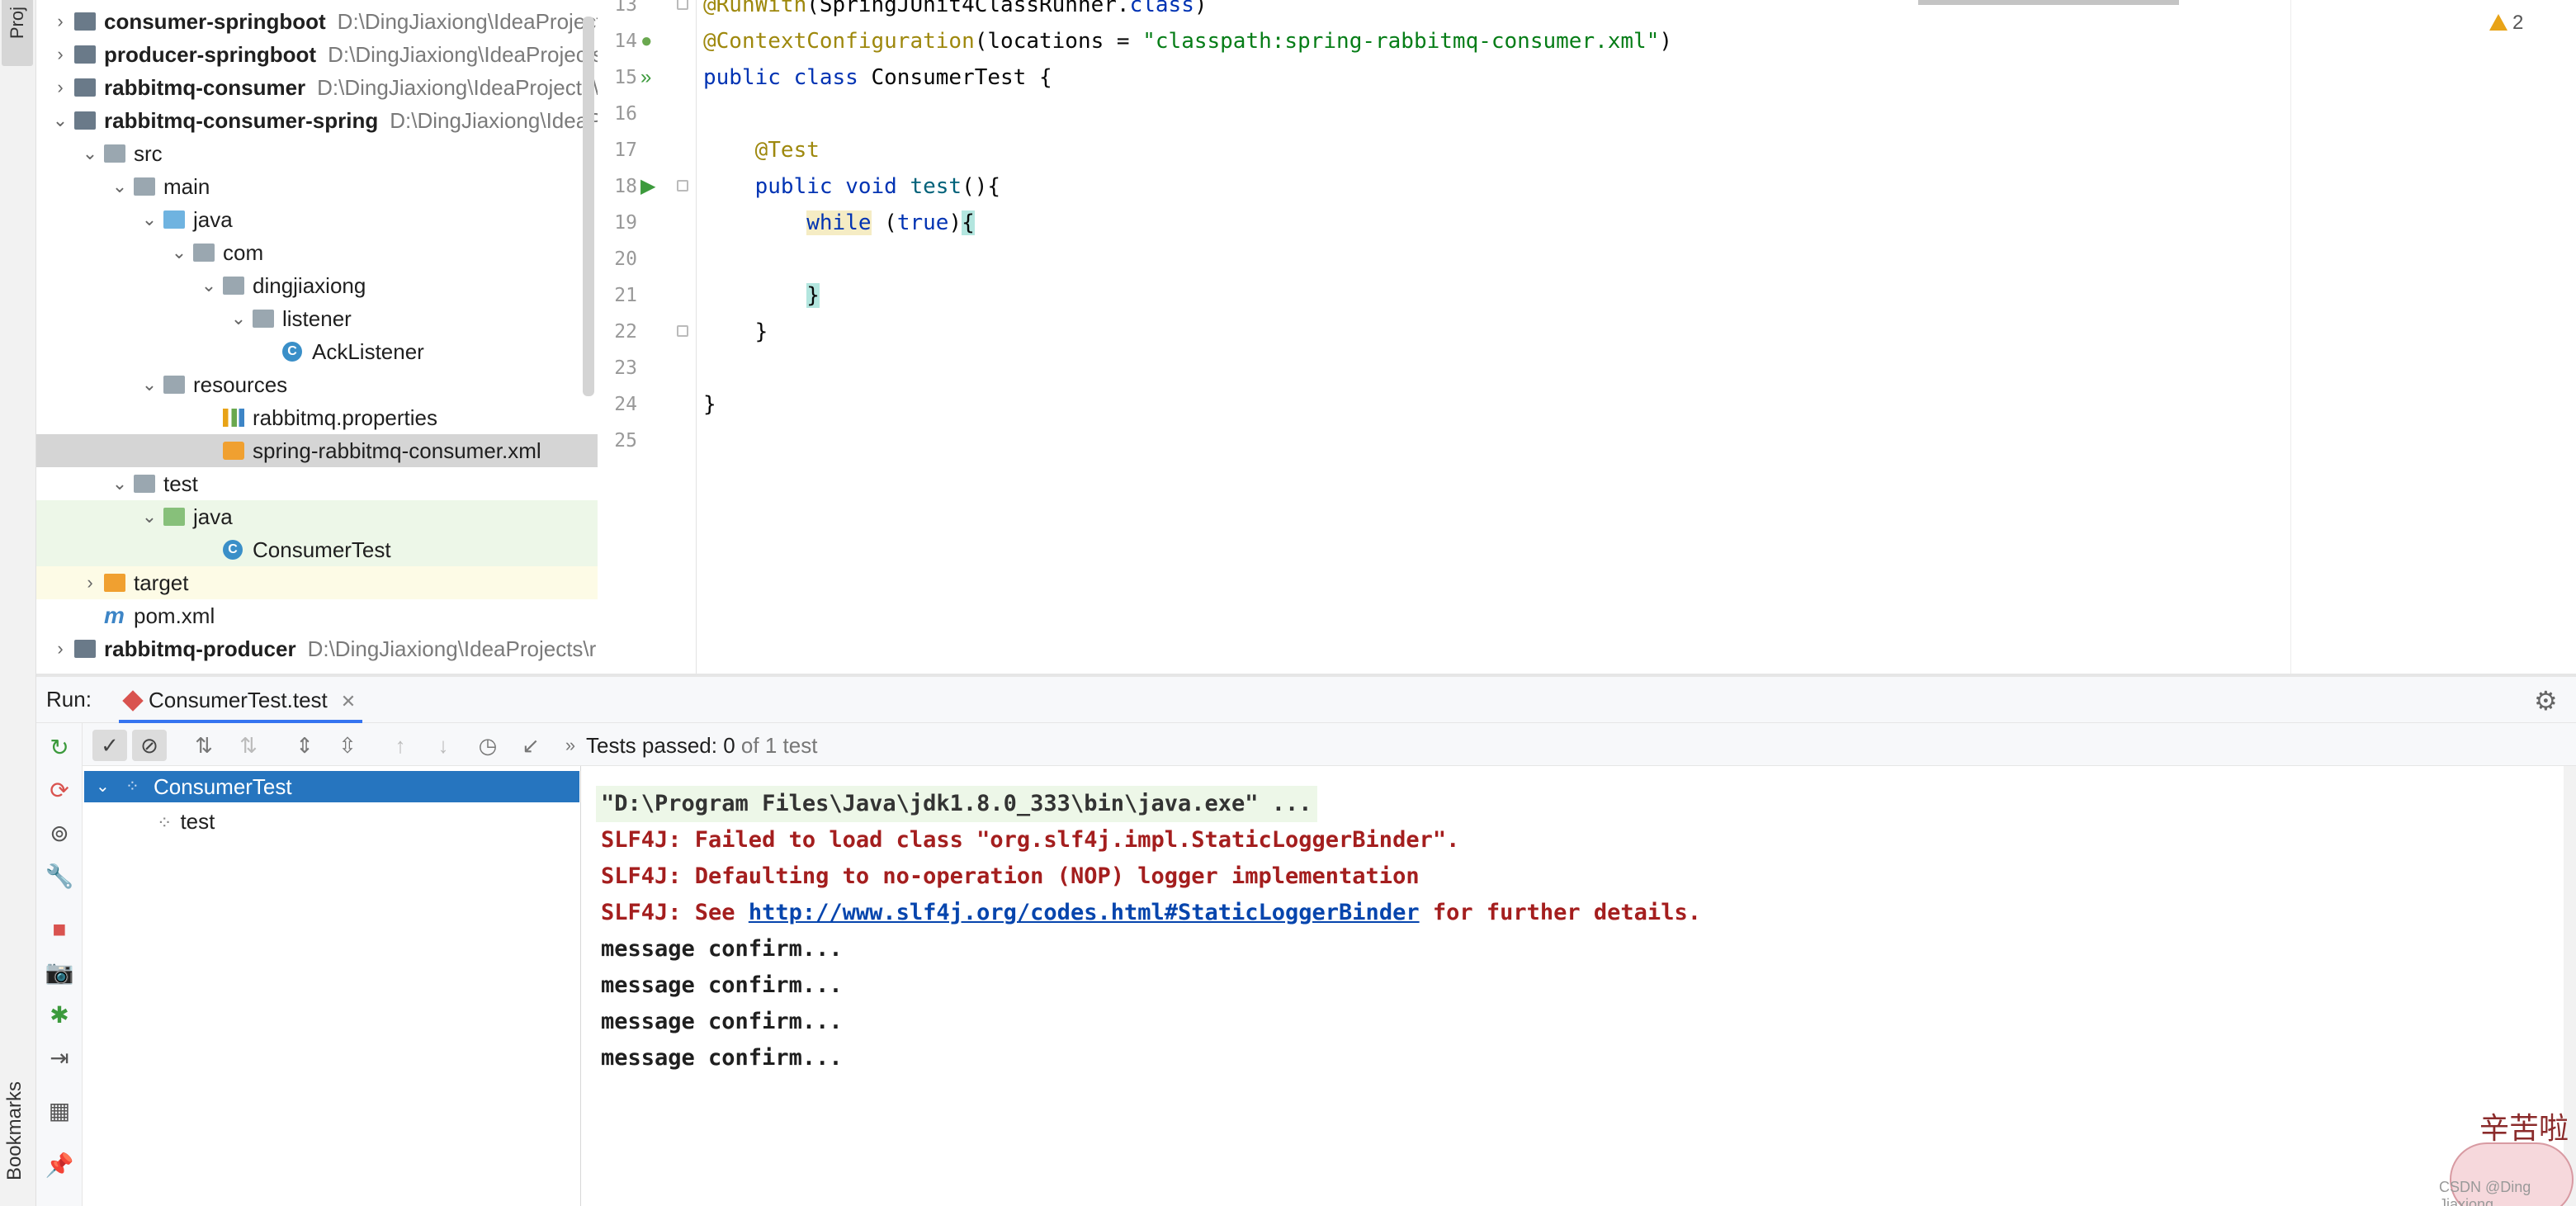 The width and height of the screenshot is (2576, 1206). What do you see at coordinates (186, 822) in the screenshot?
I see `test-tree-child: ⁘ test` at bounding box center [186, 822].